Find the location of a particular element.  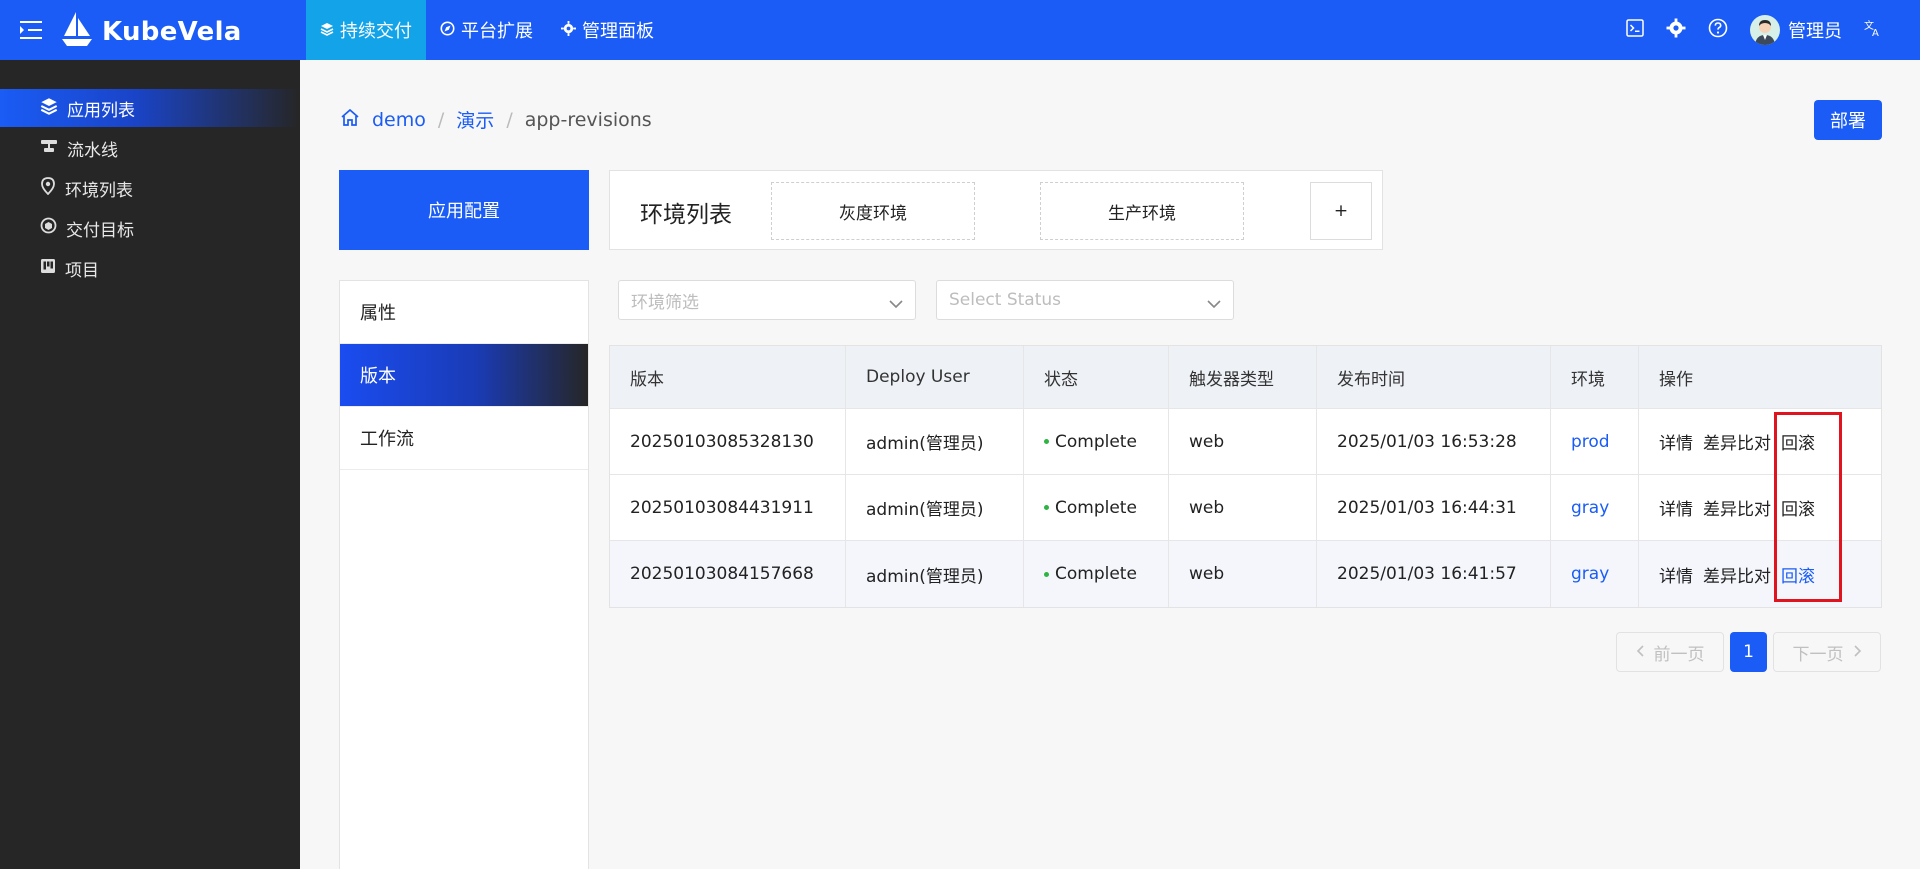

previous-page-button: 前一页 is located at coordinates (1670, 652).